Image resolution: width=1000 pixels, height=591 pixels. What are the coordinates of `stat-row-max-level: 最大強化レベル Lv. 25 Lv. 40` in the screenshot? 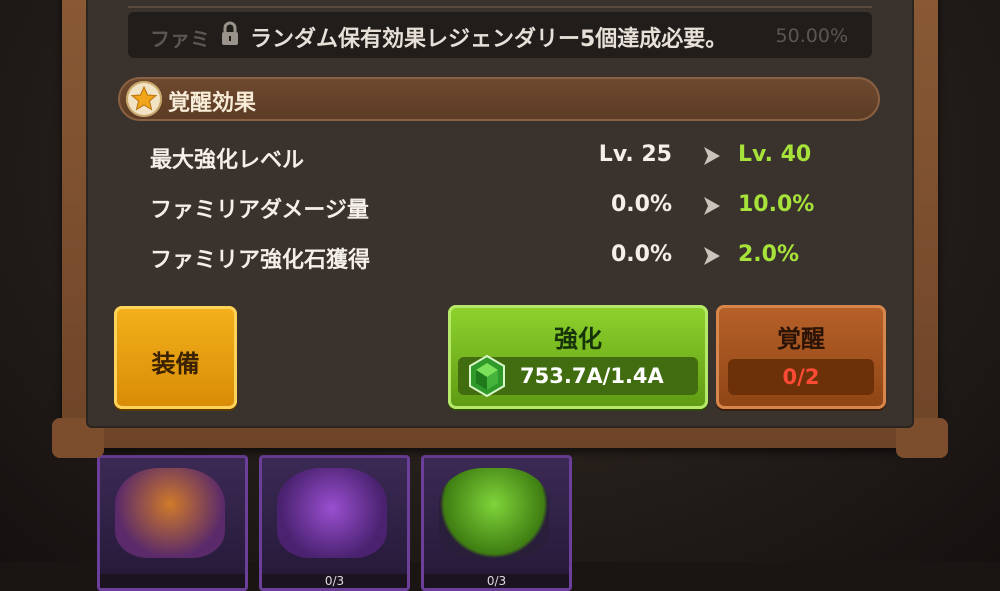 It's located at (500, 157).